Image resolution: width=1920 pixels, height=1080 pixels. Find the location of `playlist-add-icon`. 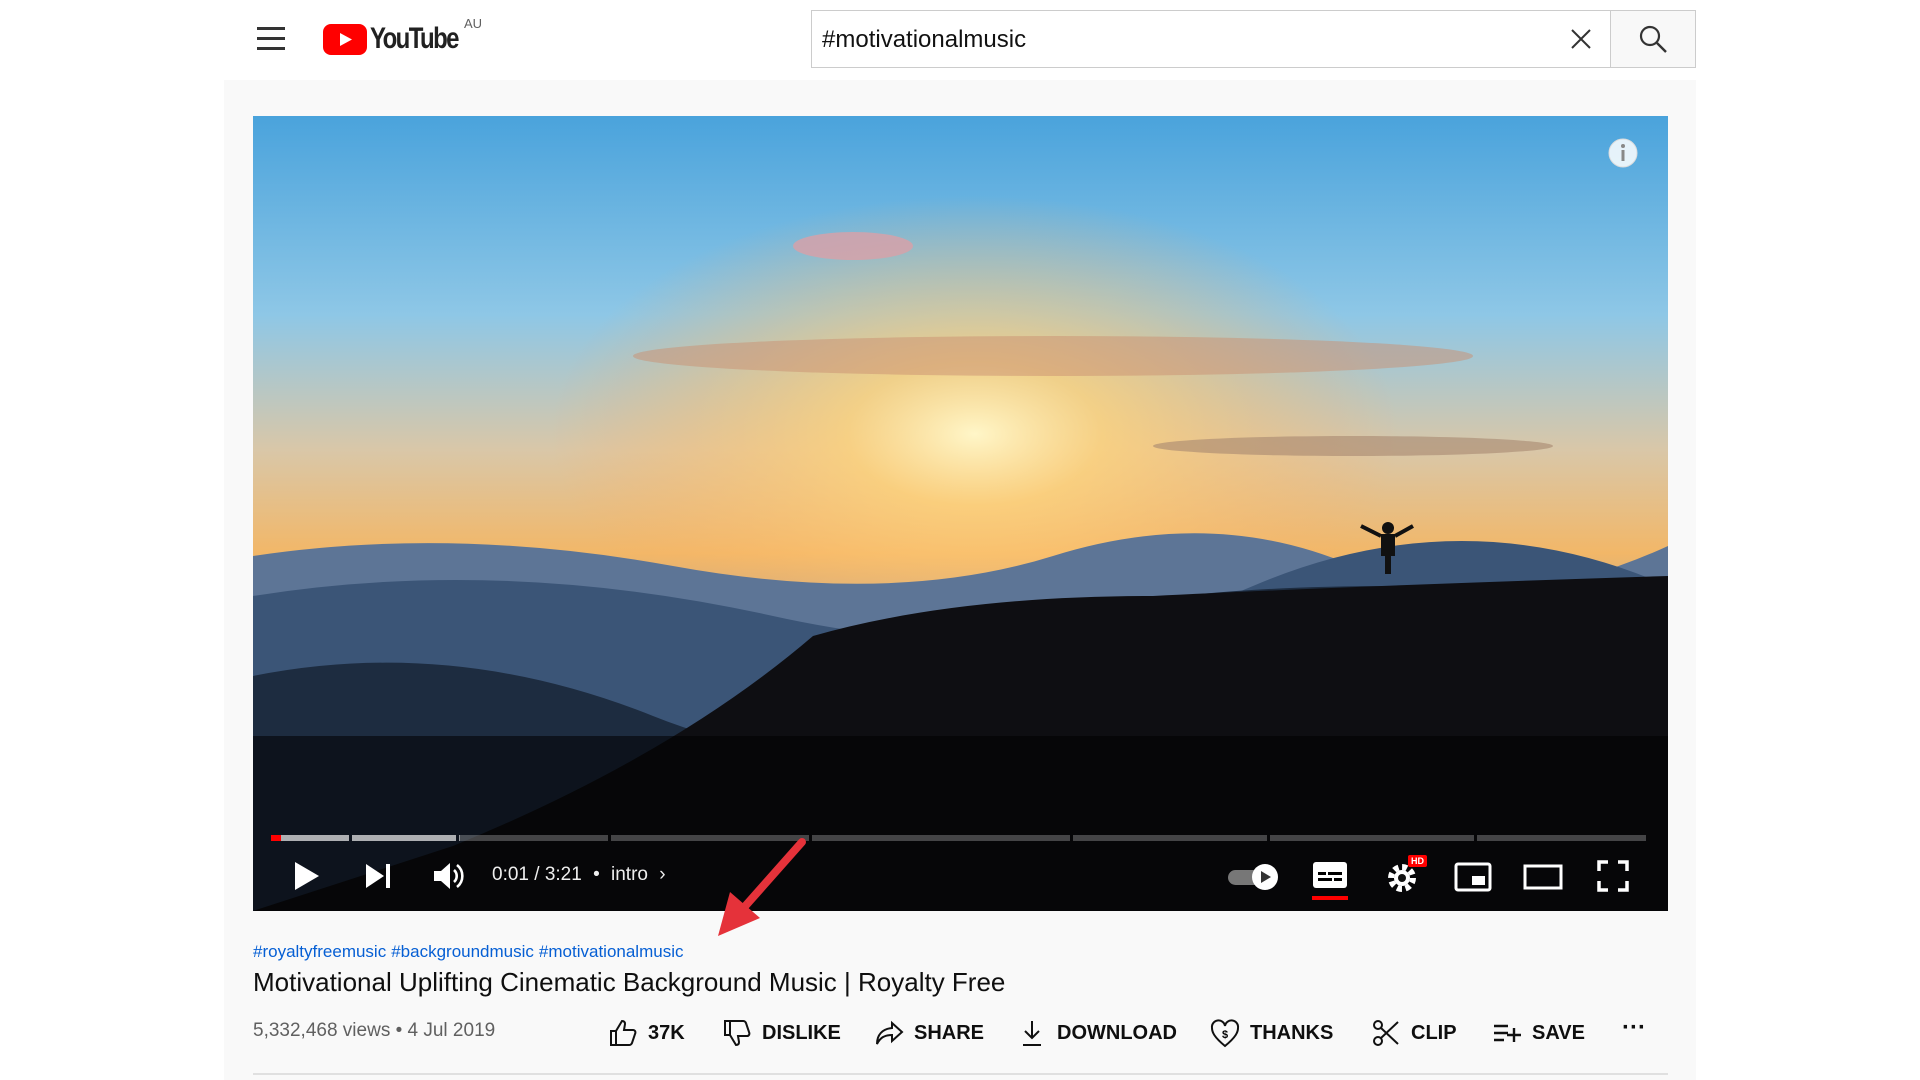

playlist-add-icon is located at coordinates (1507, 1033).